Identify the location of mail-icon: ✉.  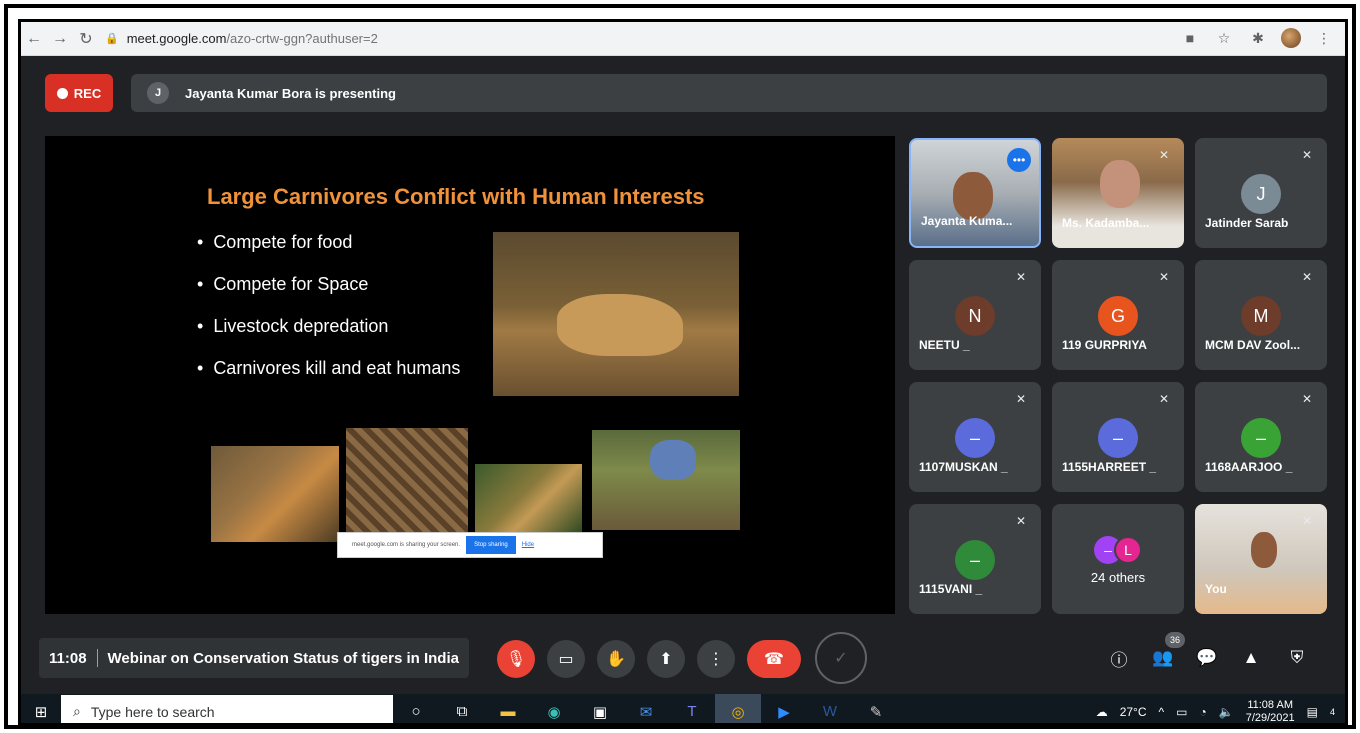
(646, 708).